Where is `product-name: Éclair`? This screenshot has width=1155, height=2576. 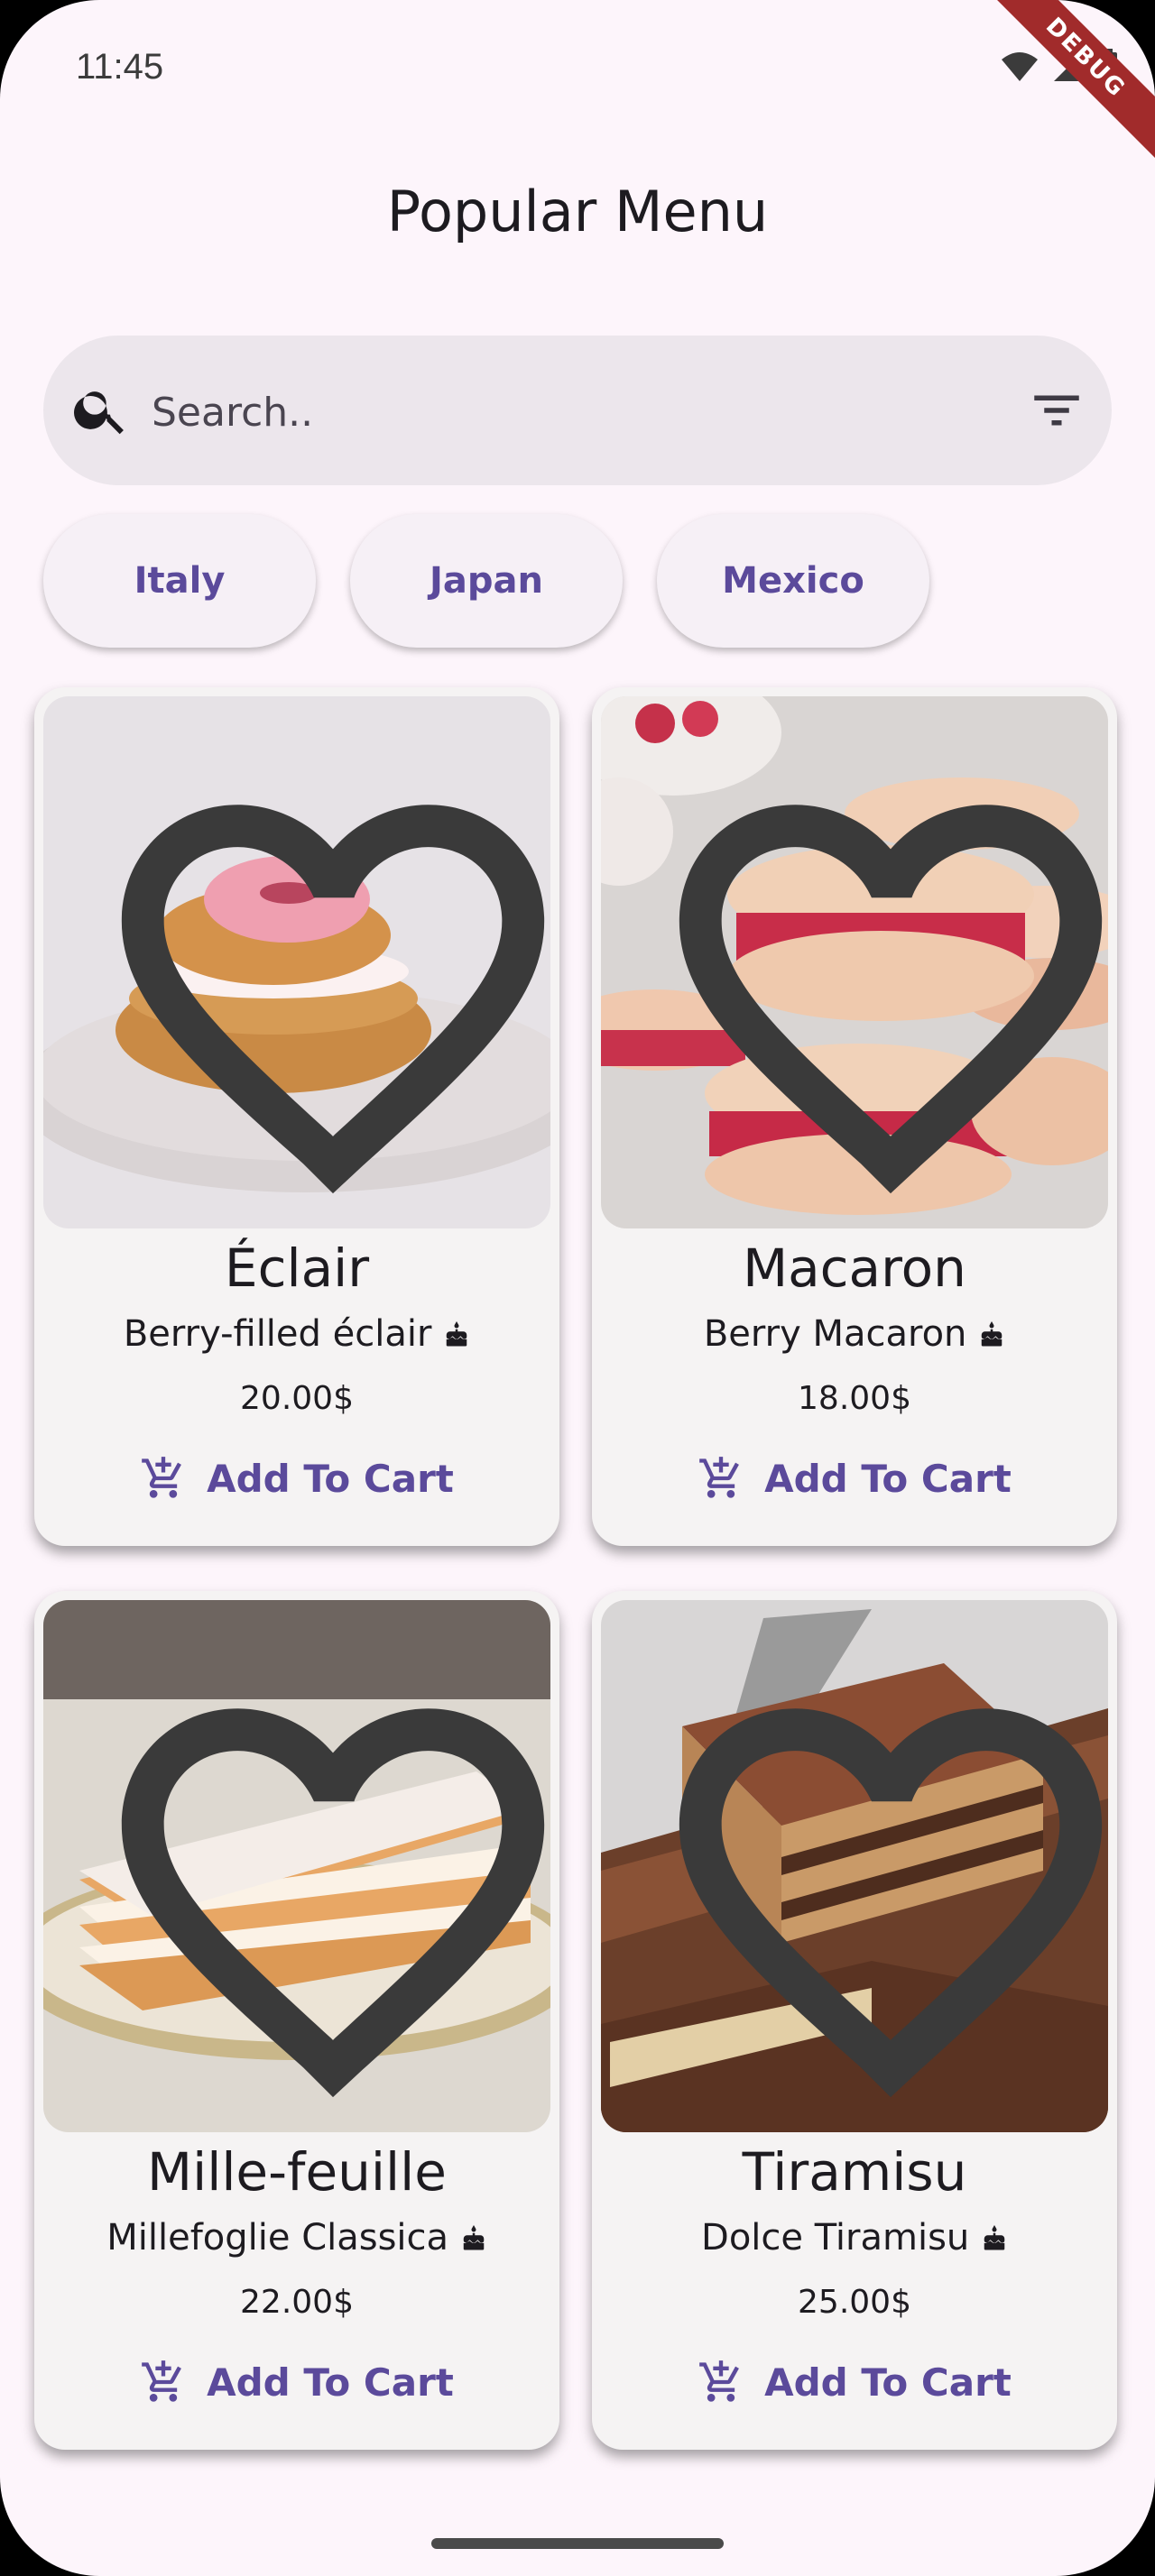 product-name: Éclair is located at coordinates (297, 1268).